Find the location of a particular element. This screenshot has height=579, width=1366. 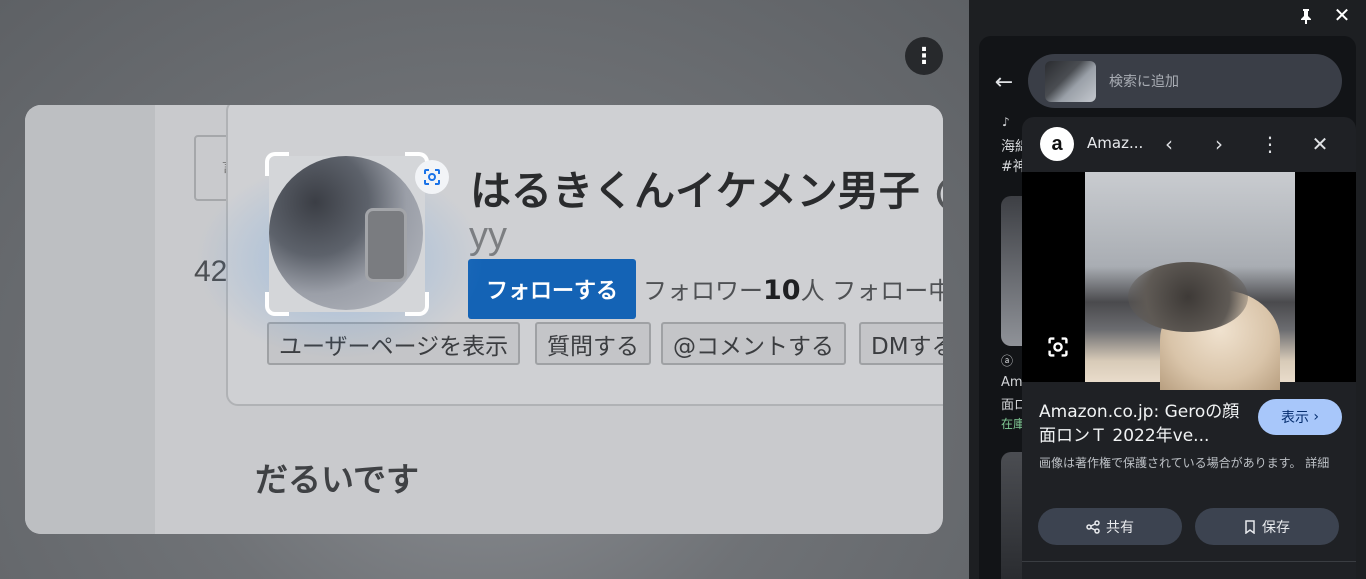

result-text: Am is located at coordinates (1012, 382).